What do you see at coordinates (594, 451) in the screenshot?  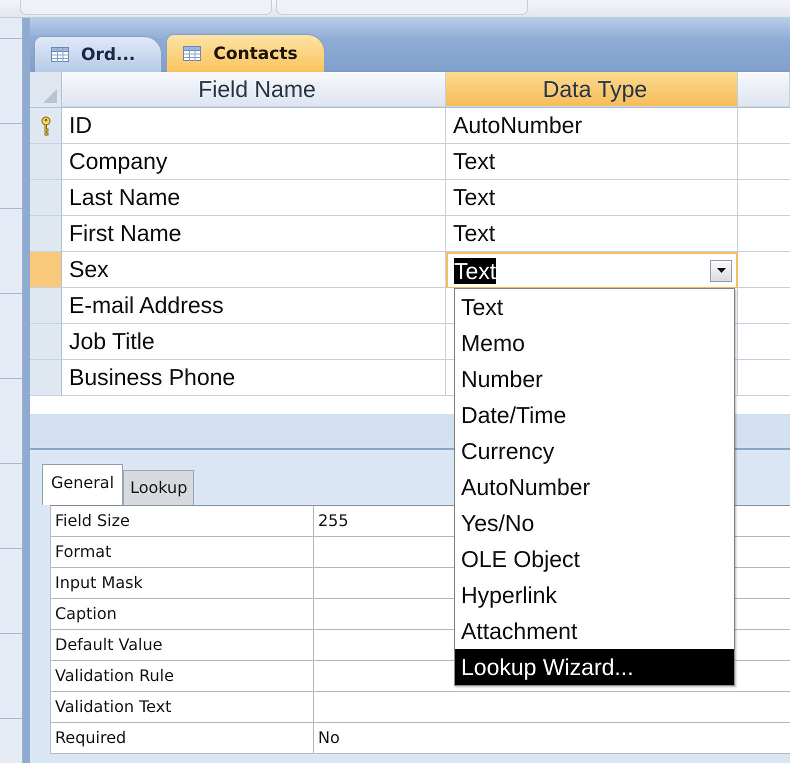 I see `data-type-option: Currency` at bounding box center [594, 451].